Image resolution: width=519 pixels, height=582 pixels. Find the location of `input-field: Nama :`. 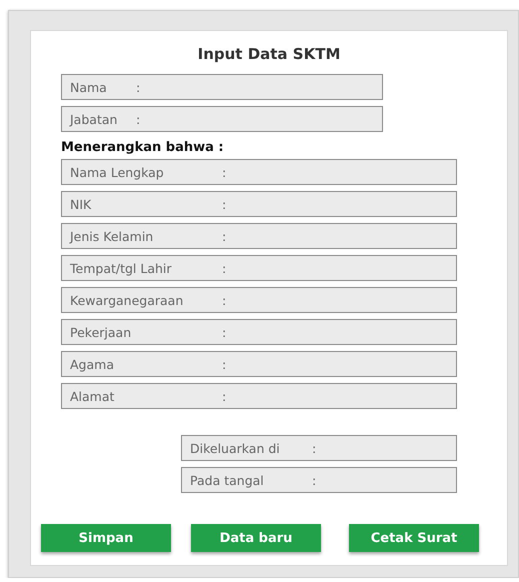

input-field: Nama : is located at coordinates (222, 87).